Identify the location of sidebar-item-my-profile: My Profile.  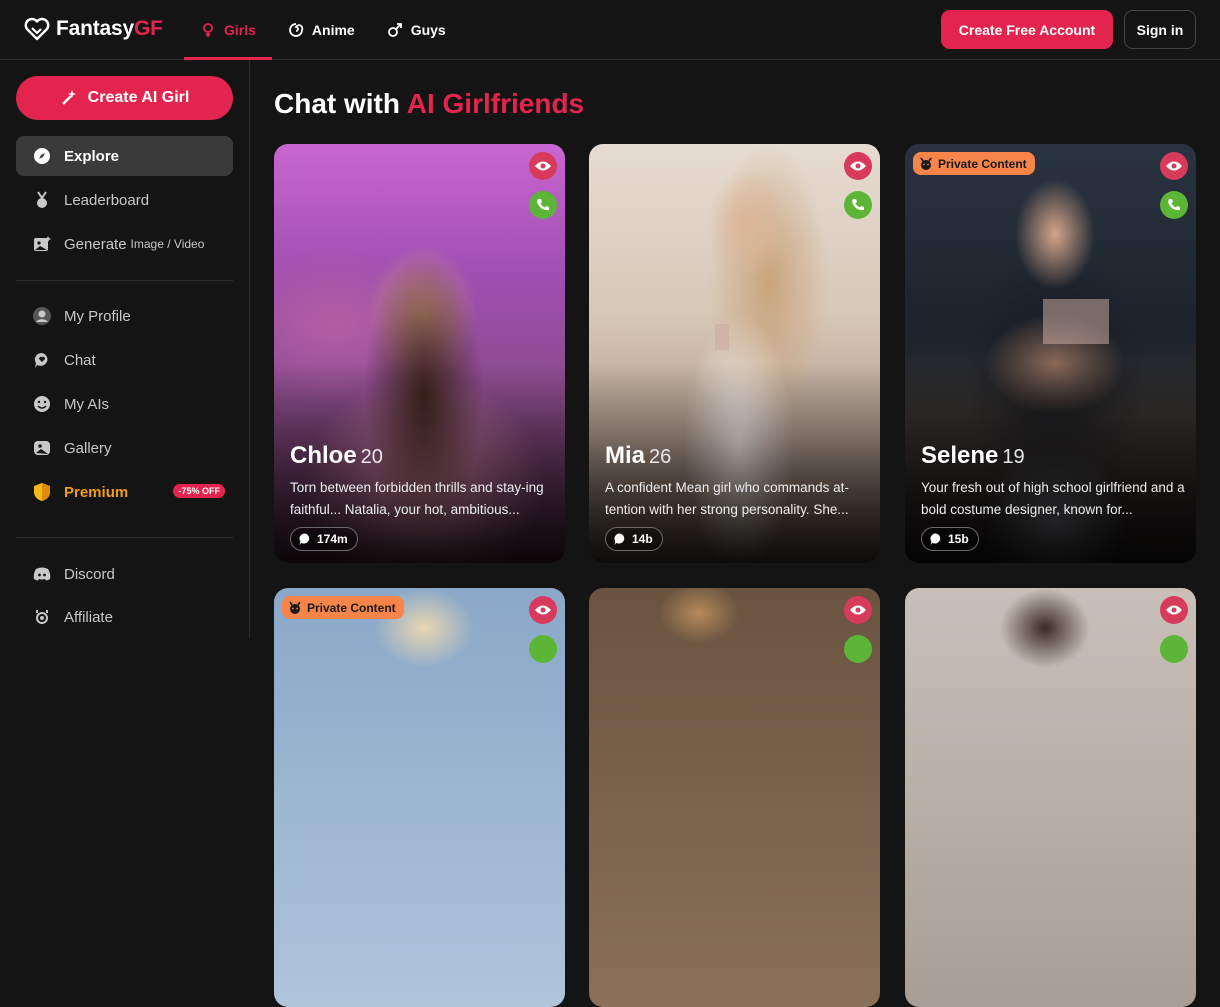
(124, 316).